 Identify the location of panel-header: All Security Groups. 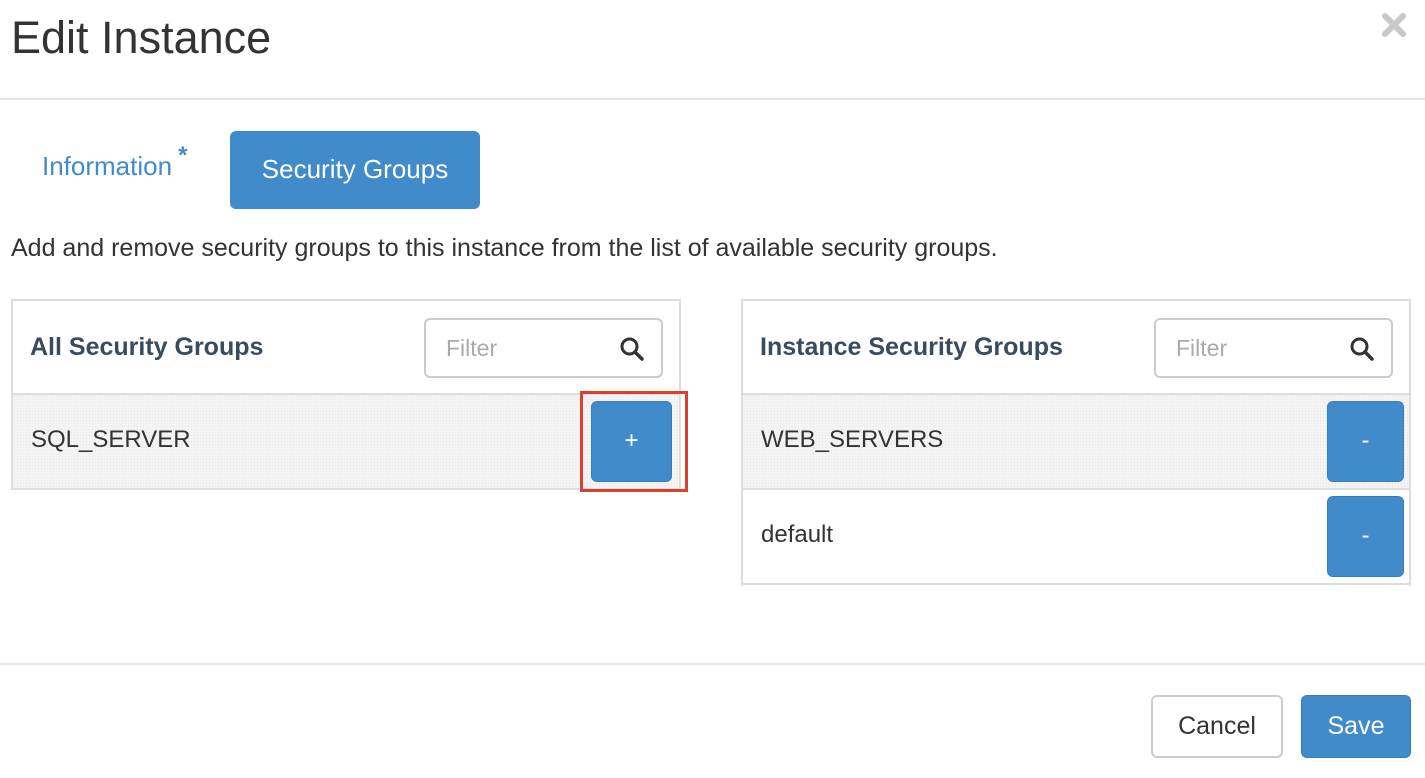
(346, 348).